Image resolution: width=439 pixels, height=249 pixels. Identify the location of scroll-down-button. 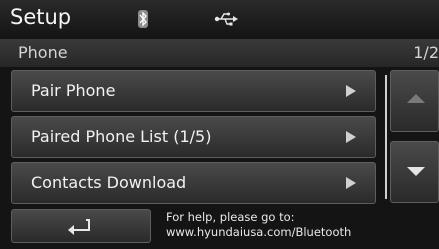
(414, 172).